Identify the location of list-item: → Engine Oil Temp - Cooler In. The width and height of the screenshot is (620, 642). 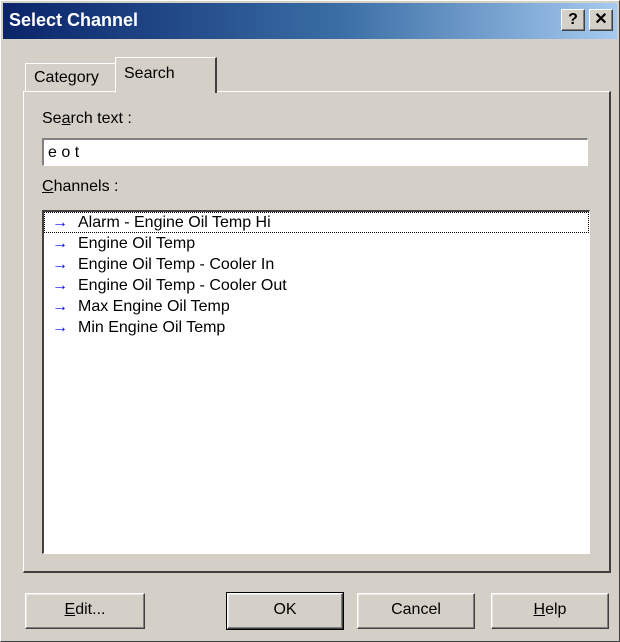
(316, 264).